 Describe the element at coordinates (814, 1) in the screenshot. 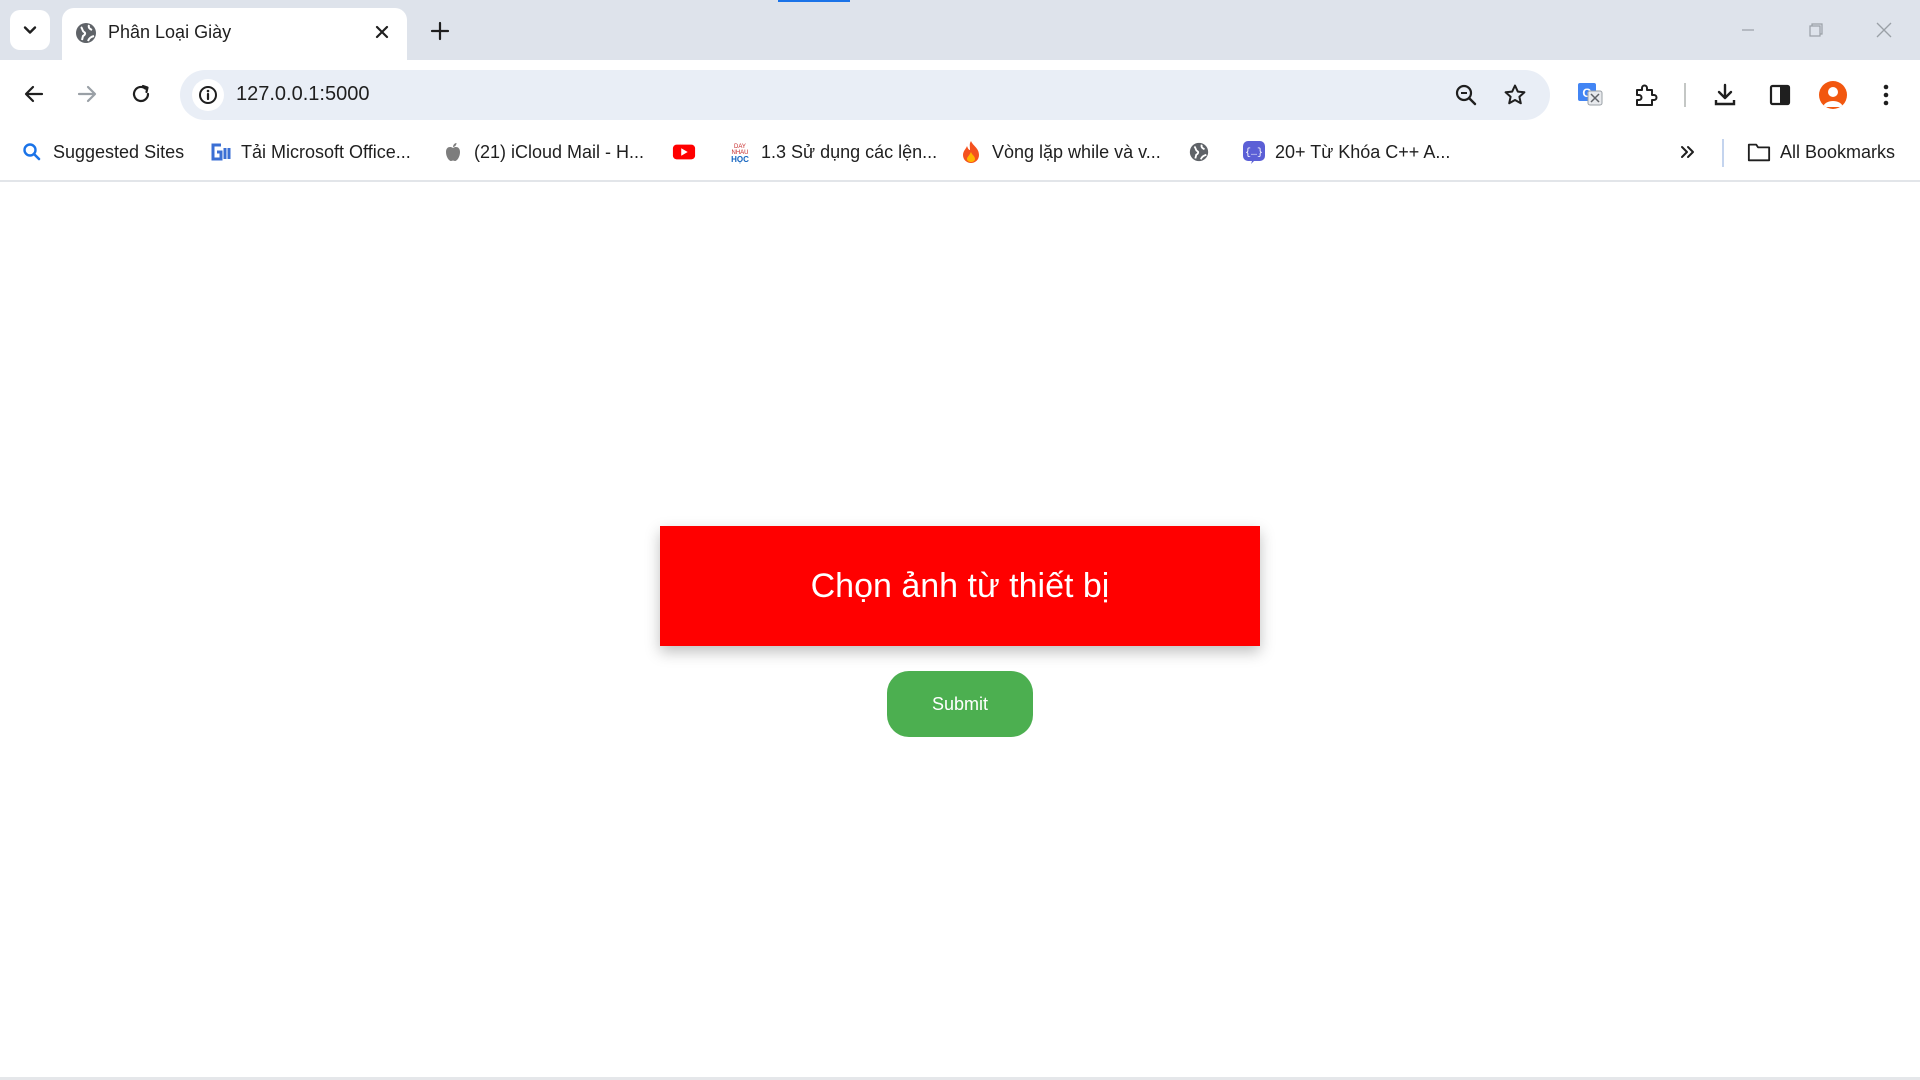

I see `loading-indicator` at that location.